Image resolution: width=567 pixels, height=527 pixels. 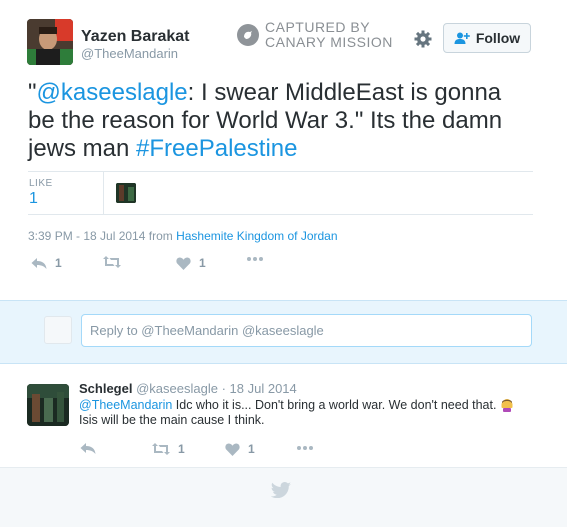 What do you see at coordinates (58, 263) in the screenshot?
I see `reply-count: 1` at bounding box center [58, 263].